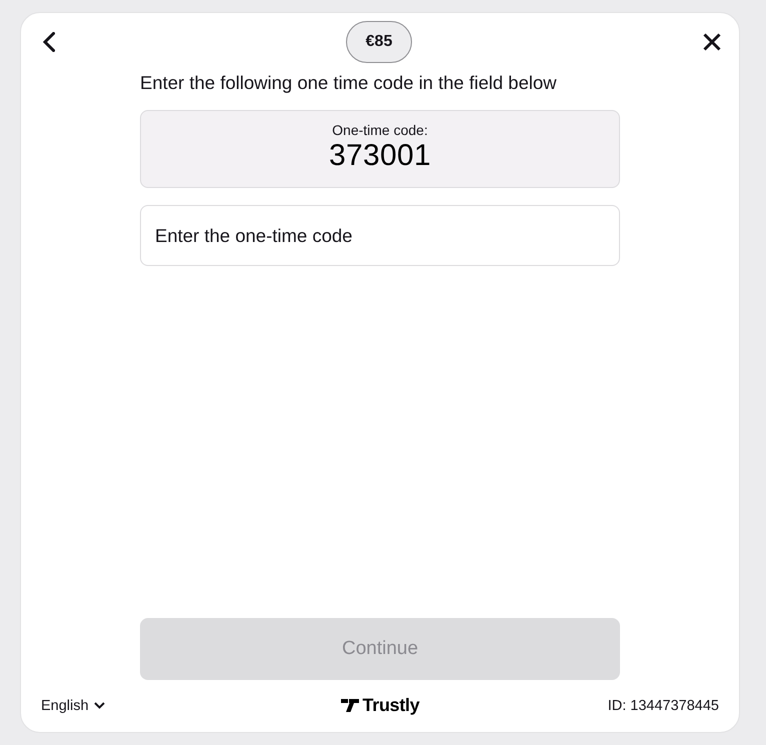 This screenshot has height=745, width=766. I want to click on close-button, so click(712, 42).